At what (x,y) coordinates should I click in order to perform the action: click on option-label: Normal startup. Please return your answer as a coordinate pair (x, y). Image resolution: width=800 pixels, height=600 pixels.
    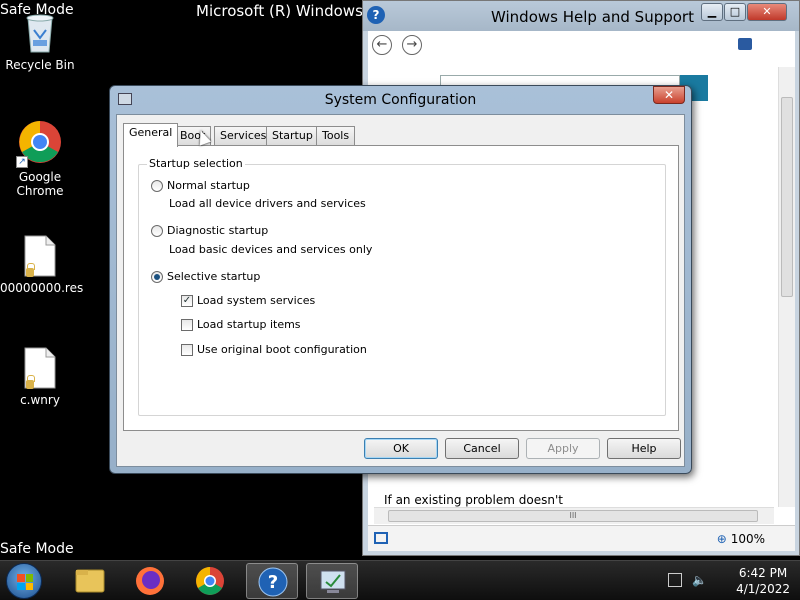
    Looking at the image, I should click on (208, 185).